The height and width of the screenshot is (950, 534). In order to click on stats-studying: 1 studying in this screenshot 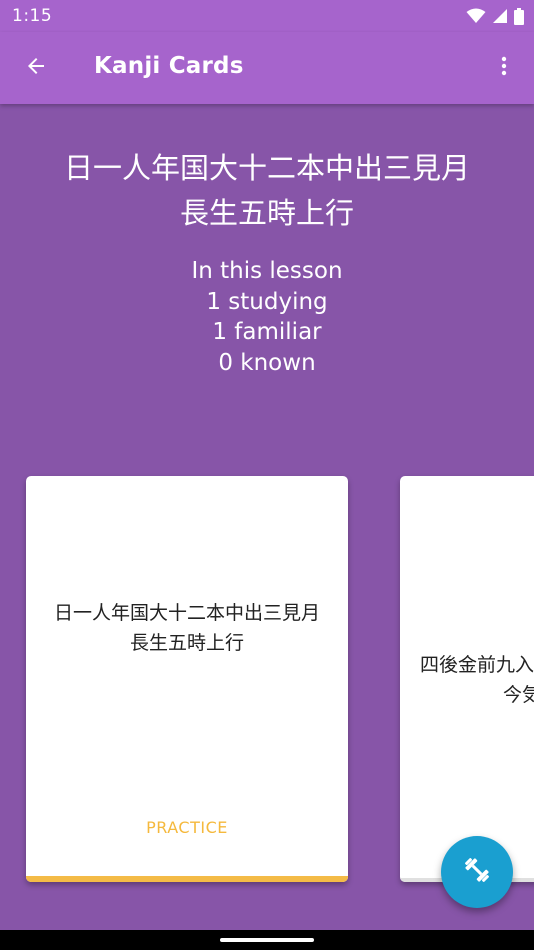, I will do `click(267, 301)`.